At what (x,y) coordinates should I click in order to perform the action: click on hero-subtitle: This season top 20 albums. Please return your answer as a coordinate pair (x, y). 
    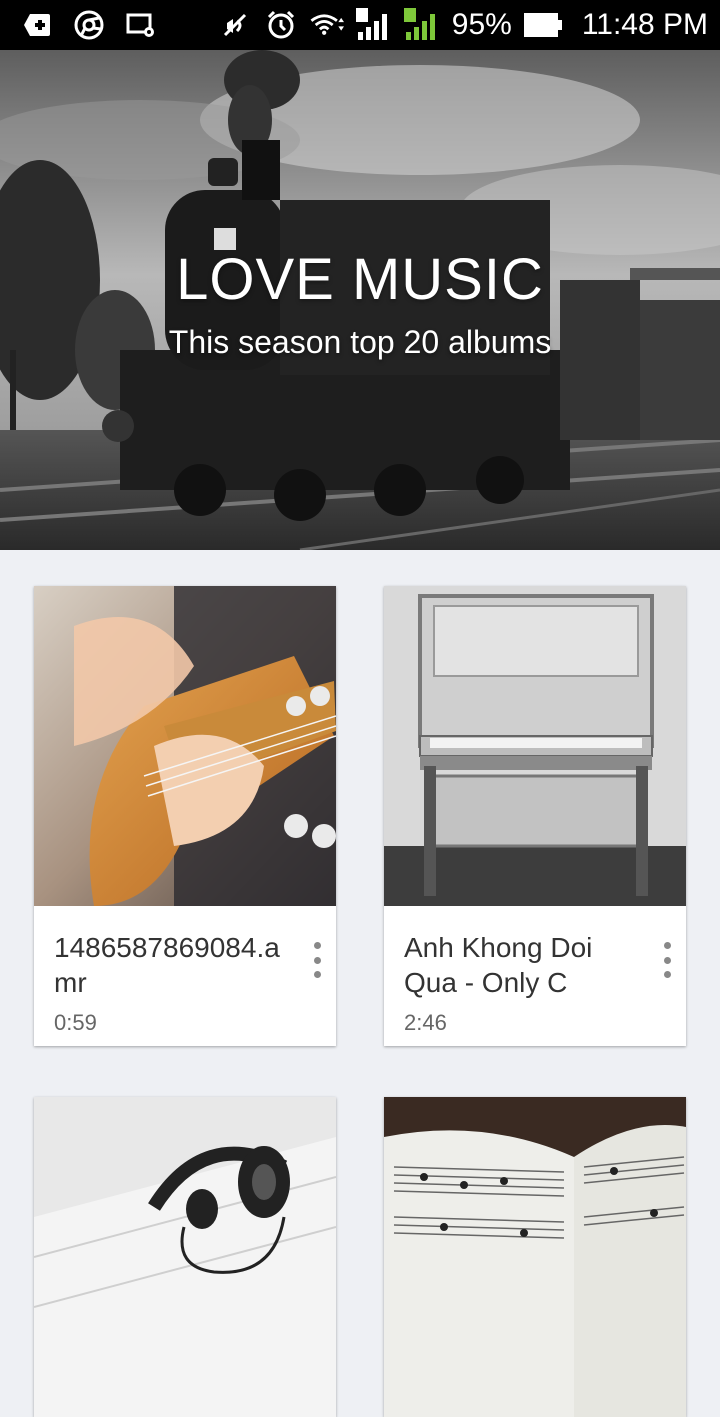
    Looking at the image, I should click on (360, 342).